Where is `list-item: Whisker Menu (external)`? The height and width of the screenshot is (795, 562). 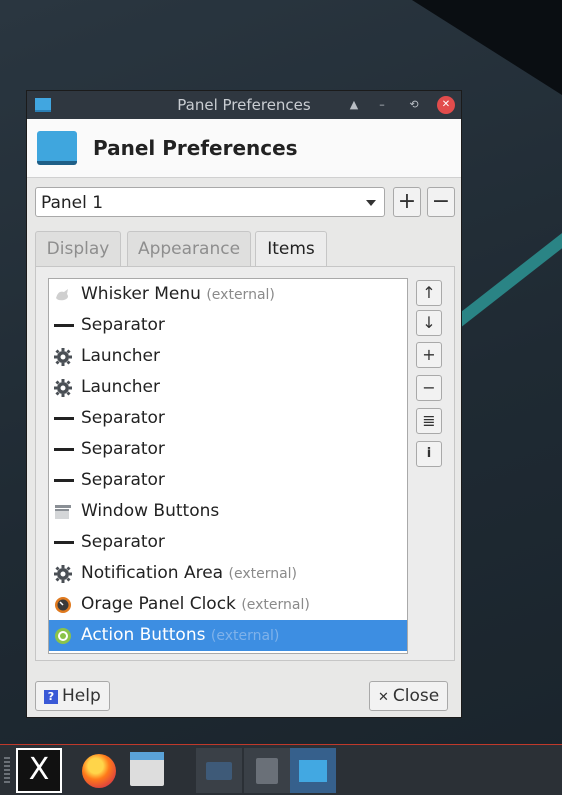 list-item: Whisker Menu (external) is located at coordinates (228, 294).